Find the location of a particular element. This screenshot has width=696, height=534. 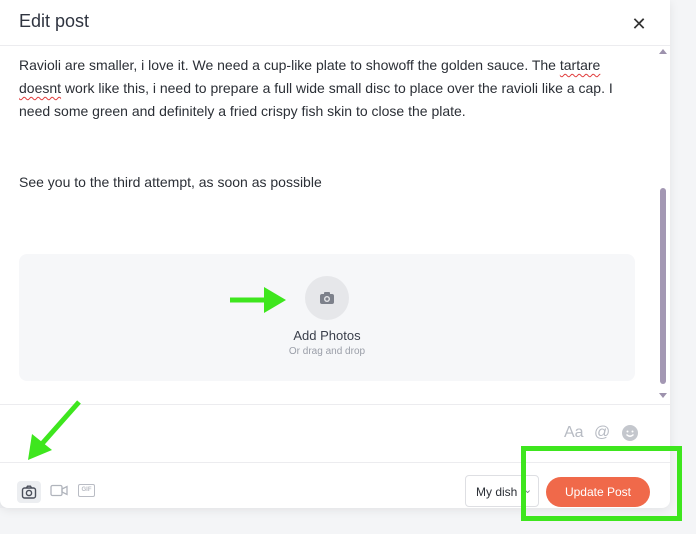

add-photo-button is located at coordinates (29, 492).